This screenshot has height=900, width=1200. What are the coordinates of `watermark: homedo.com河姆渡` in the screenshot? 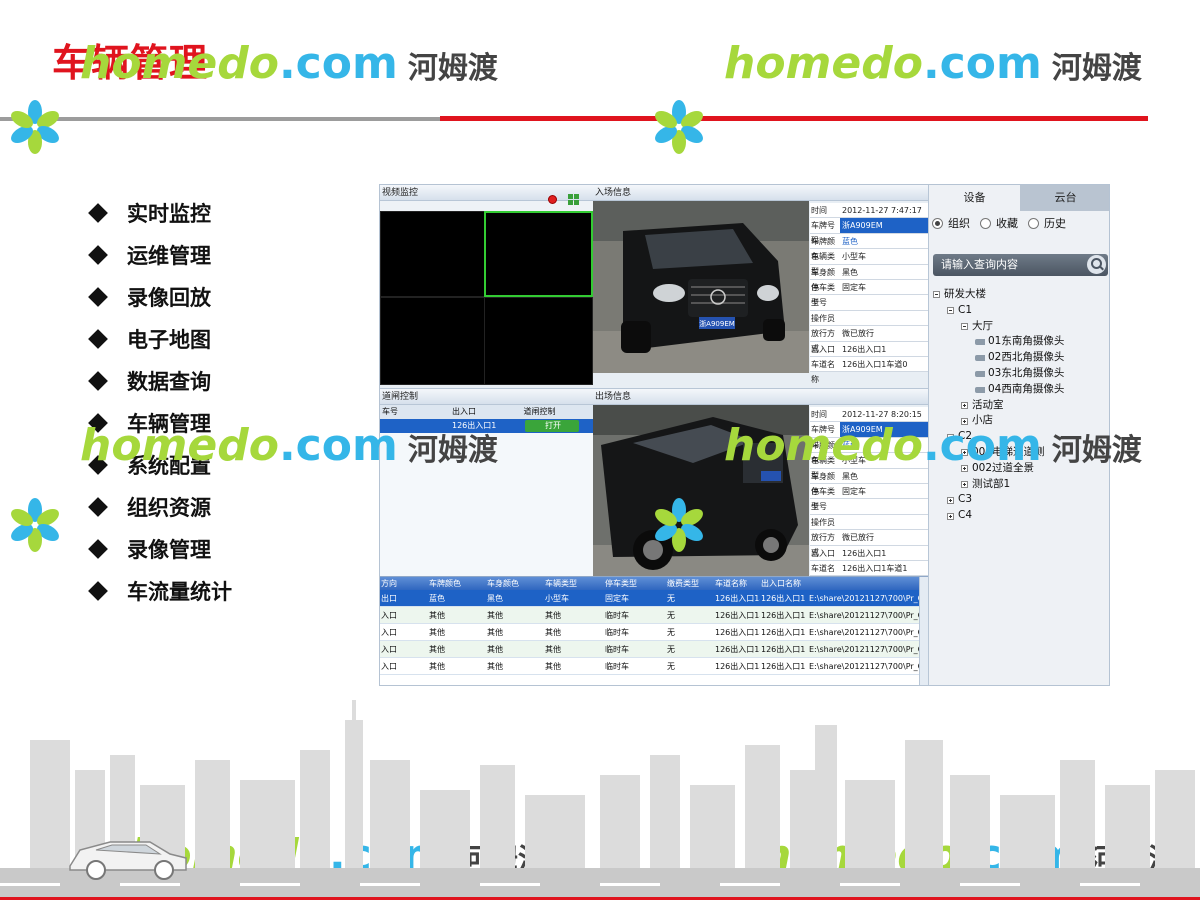 It's located at (933, 63).